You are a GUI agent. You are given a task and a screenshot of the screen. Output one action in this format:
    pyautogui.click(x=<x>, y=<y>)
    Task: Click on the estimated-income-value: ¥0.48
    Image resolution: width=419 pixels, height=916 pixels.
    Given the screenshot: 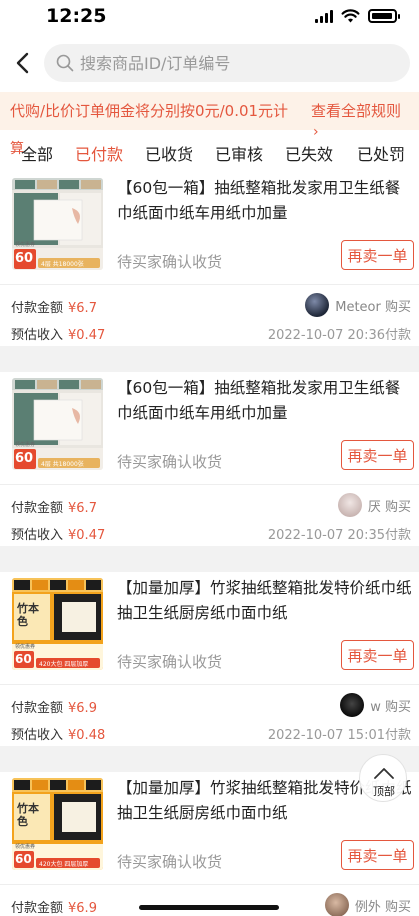 What is the action you would take?
    pyautogui.click(x=87, y=735)
    